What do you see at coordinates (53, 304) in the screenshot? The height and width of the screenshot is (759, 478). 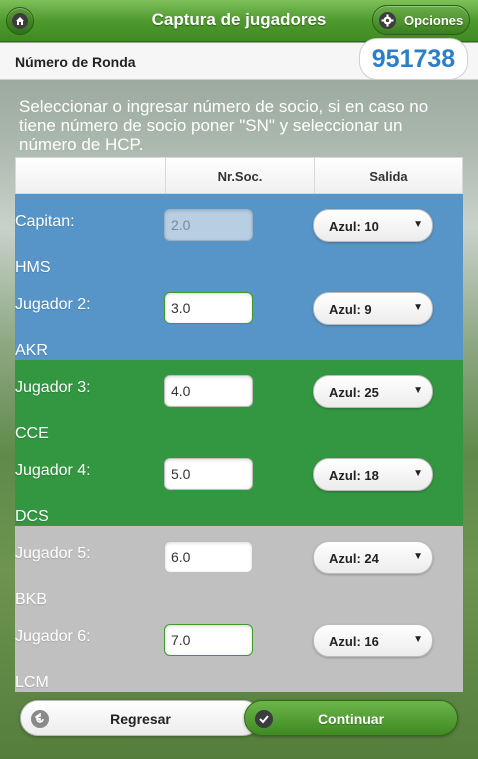 I see `player-name: Jugador 2:` at bounding box center [53, 304].